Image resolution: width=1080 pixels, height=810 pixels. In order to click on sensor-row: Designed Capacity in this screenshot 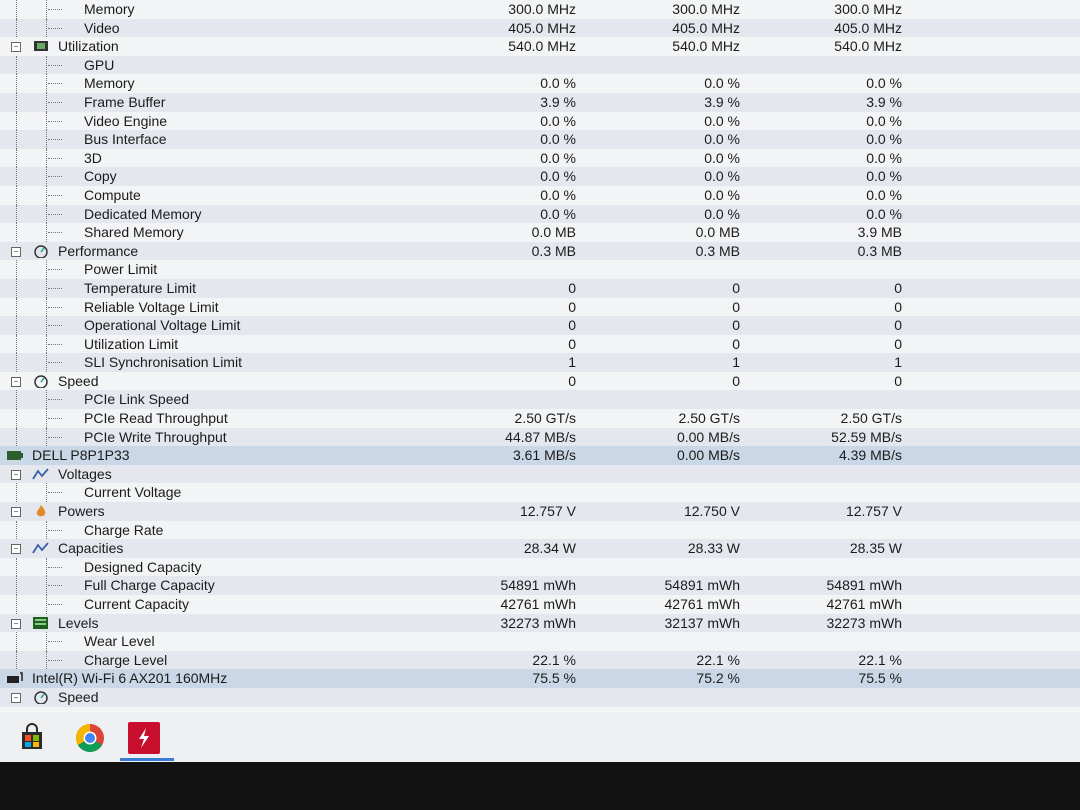, I will do `click(540, 567)`.